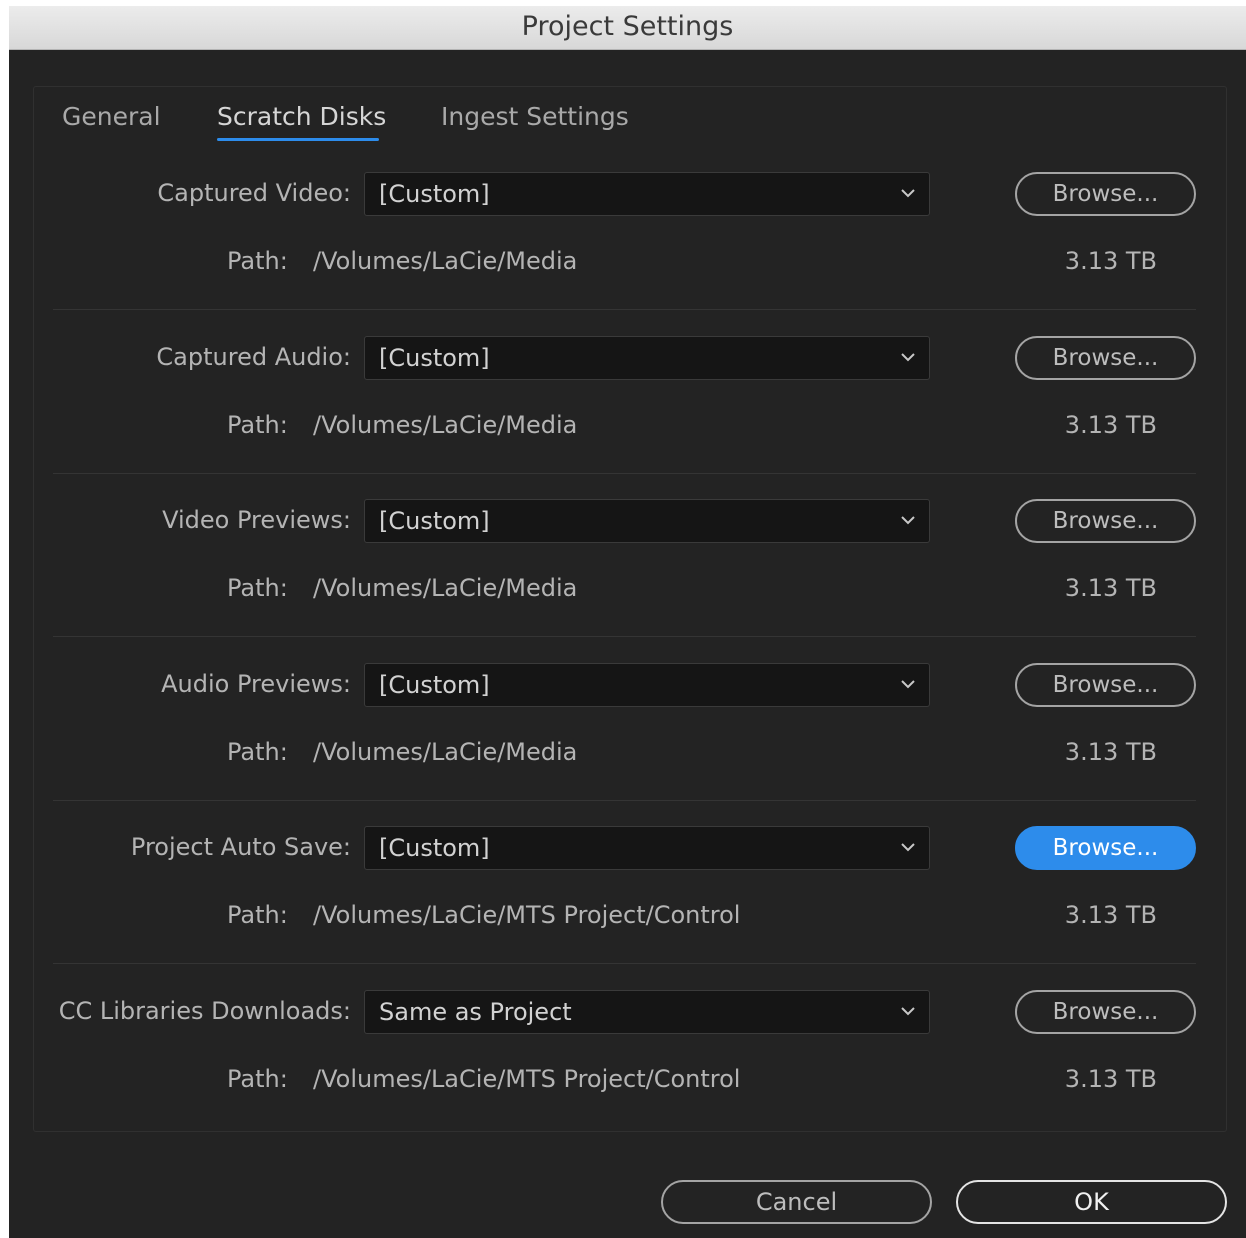  What do you see at coordinates (647, 521) in the screenshot?
I see `video-previews-select: [Custom]` at bounding box center [647, 521].